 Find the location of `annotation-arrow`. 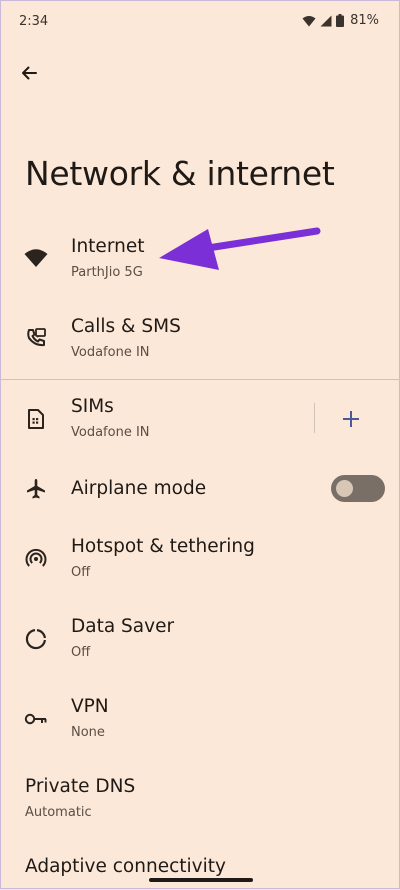

annotation-arrow is located at coordinates (240, 248).